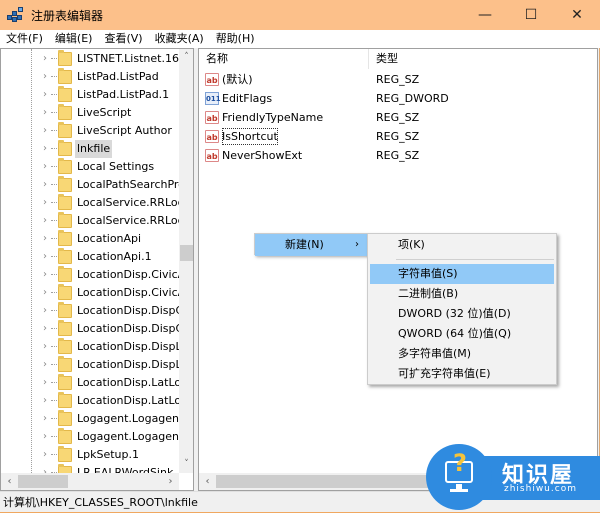 Image resolution: width=600 pixels, height=513 pixels. I want to click on title-bar: 注册表编辑器 — ☐ ✕, so click(300, 15).